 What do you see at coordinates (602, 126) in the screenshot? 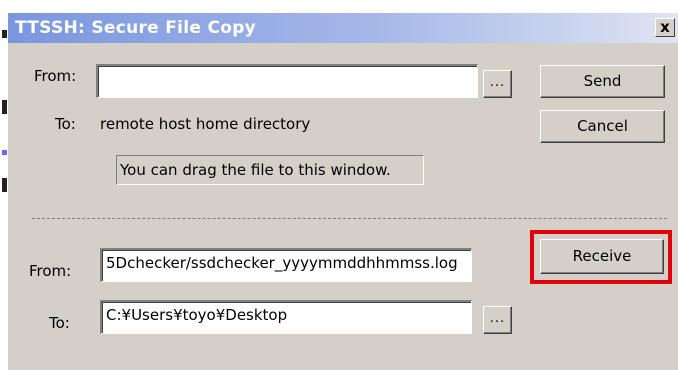
I see `cancel-button: Cancel` at bounding box center [602, 126].